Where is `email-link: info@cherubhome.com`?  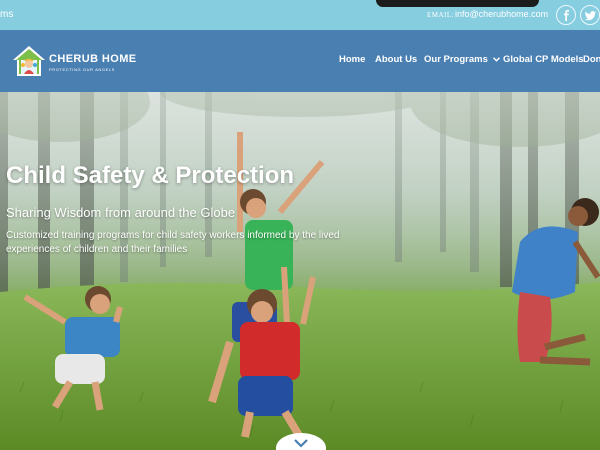
email-link: info@cherubhome.com is located at coordinates (501, 14).